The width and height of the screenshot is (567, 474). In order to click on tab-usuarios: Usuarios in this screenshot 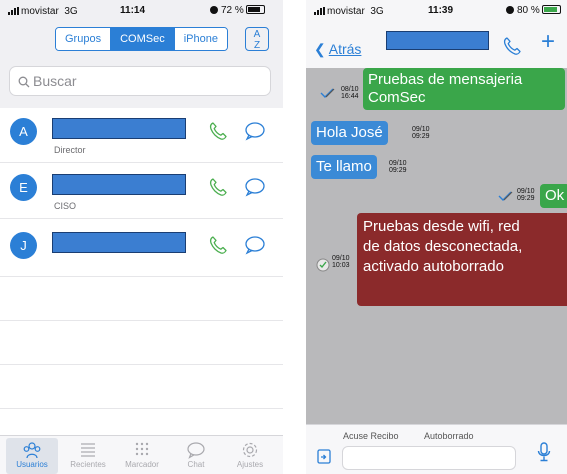, I will do `click(32, 456)`.